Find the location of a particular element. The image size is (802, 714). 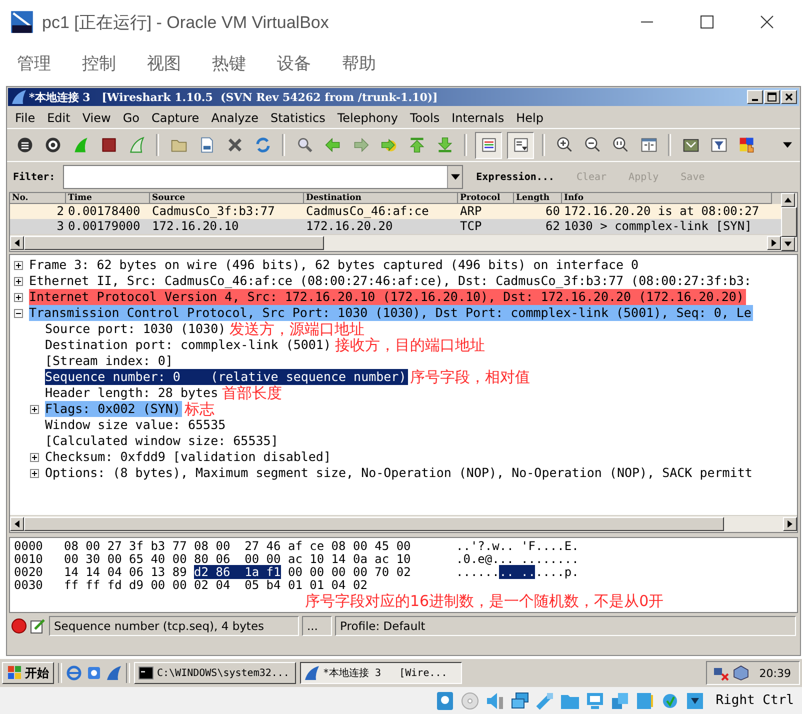

menu-item: Help is located at coordinates (530, 117).